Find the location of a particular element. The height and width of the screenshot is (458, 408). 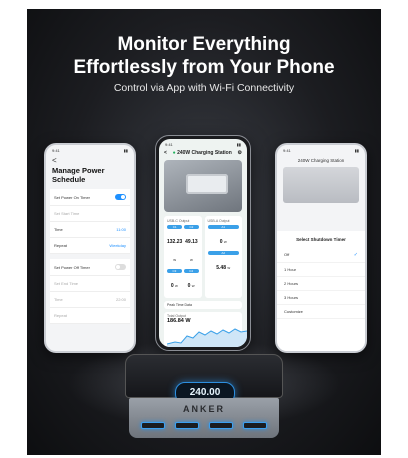

port-a2: A2 5.48 W is located at coordinates (223, 262).